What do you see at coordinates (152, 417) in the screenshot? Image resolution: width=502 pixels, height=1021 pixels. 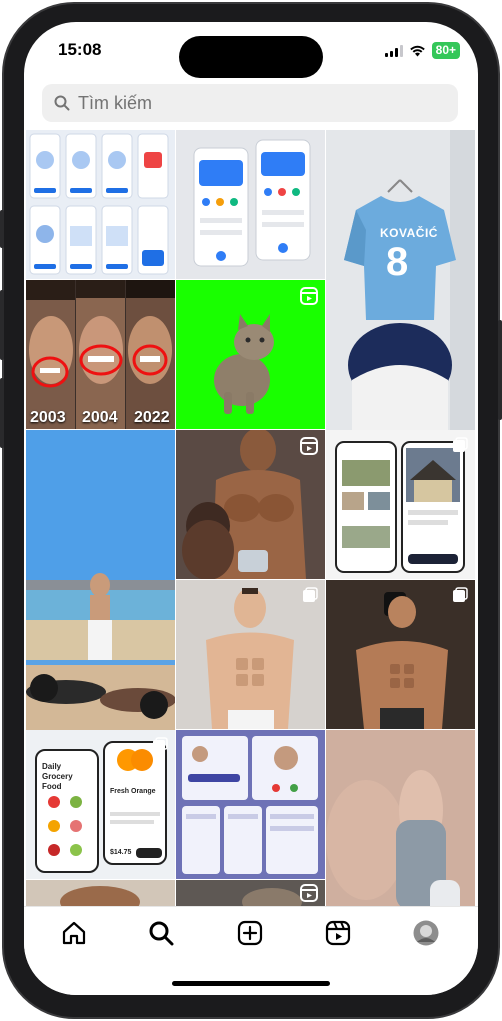 I see `year-label-3: 2022` at bounding box center [152, 417].